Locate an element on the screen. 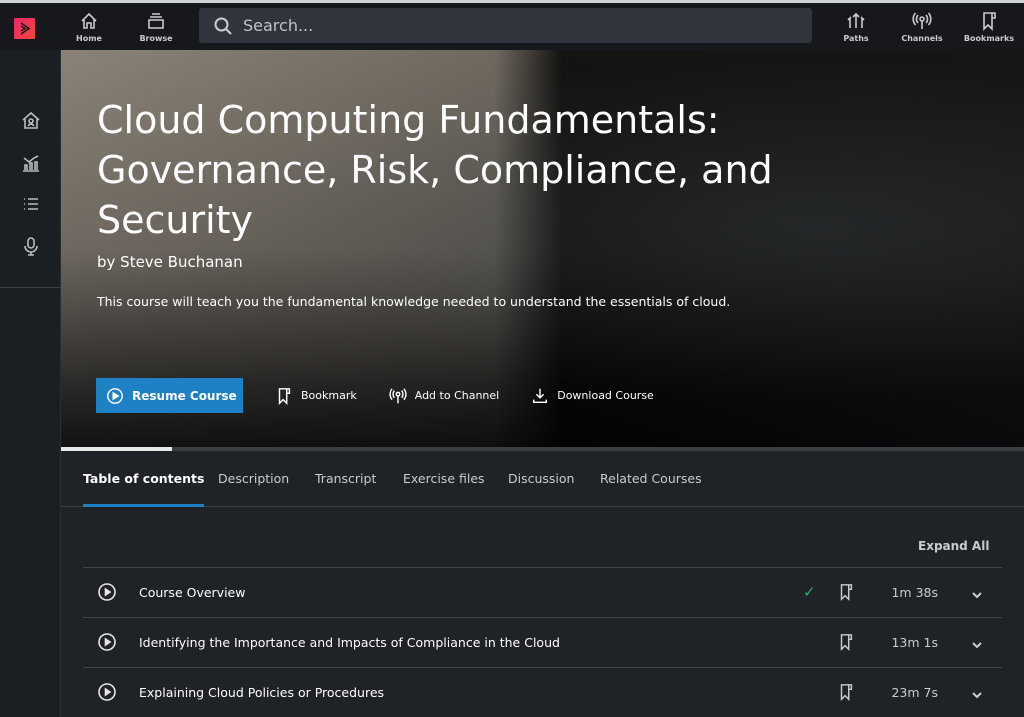 The height and width of the screenshot is (717, 1024). module-duration: 13m 1s is located at coordinates (914, 642).